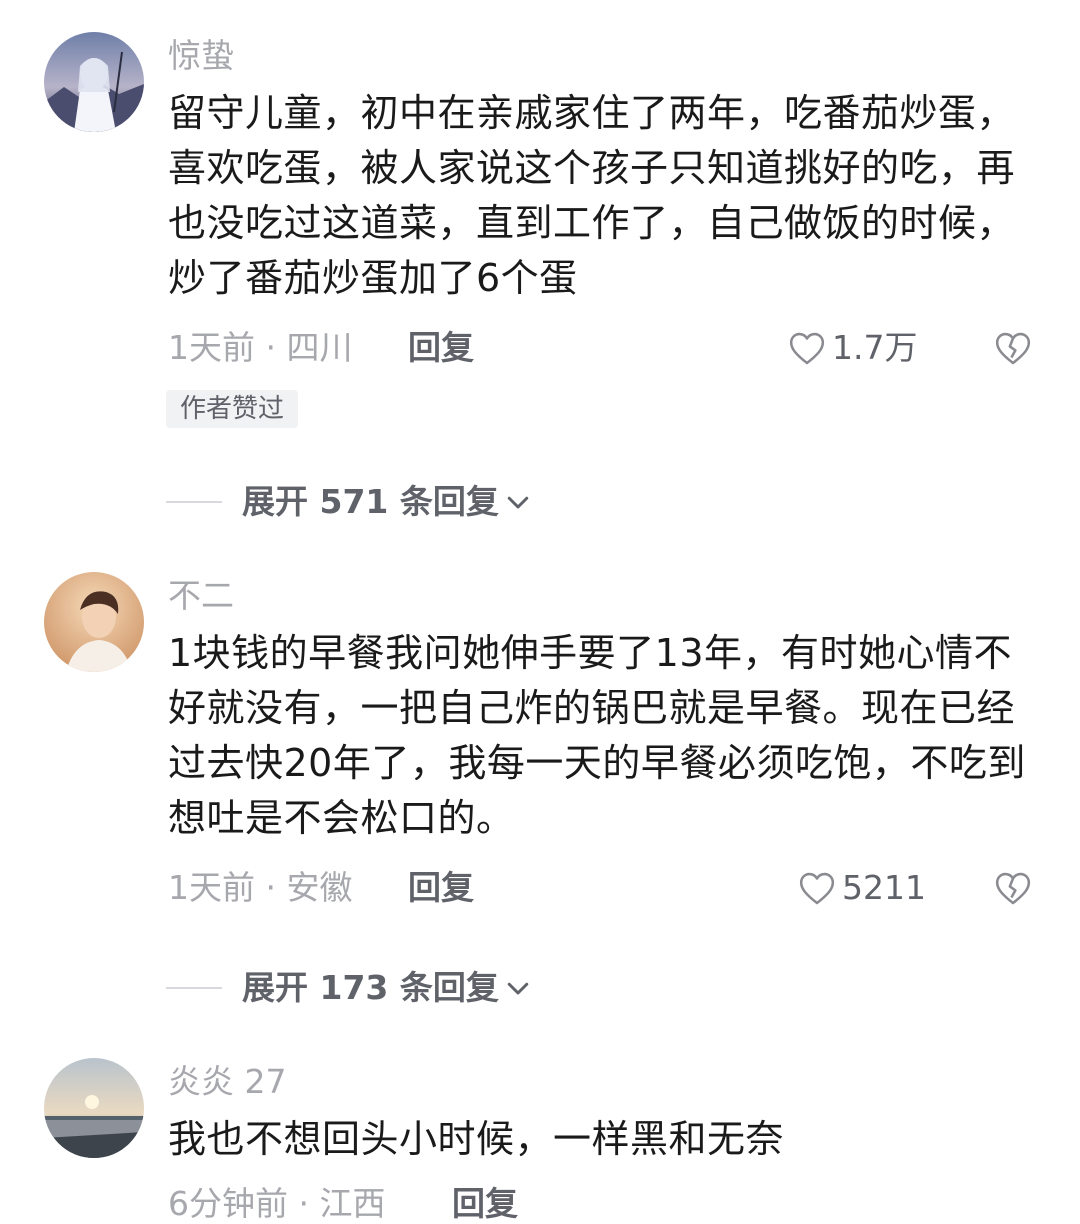 This screenshot has width=1080, height=1224. I want to click on comment-content: 我也不想回头小时候，一样黑和无奈, so click(476, 1139).